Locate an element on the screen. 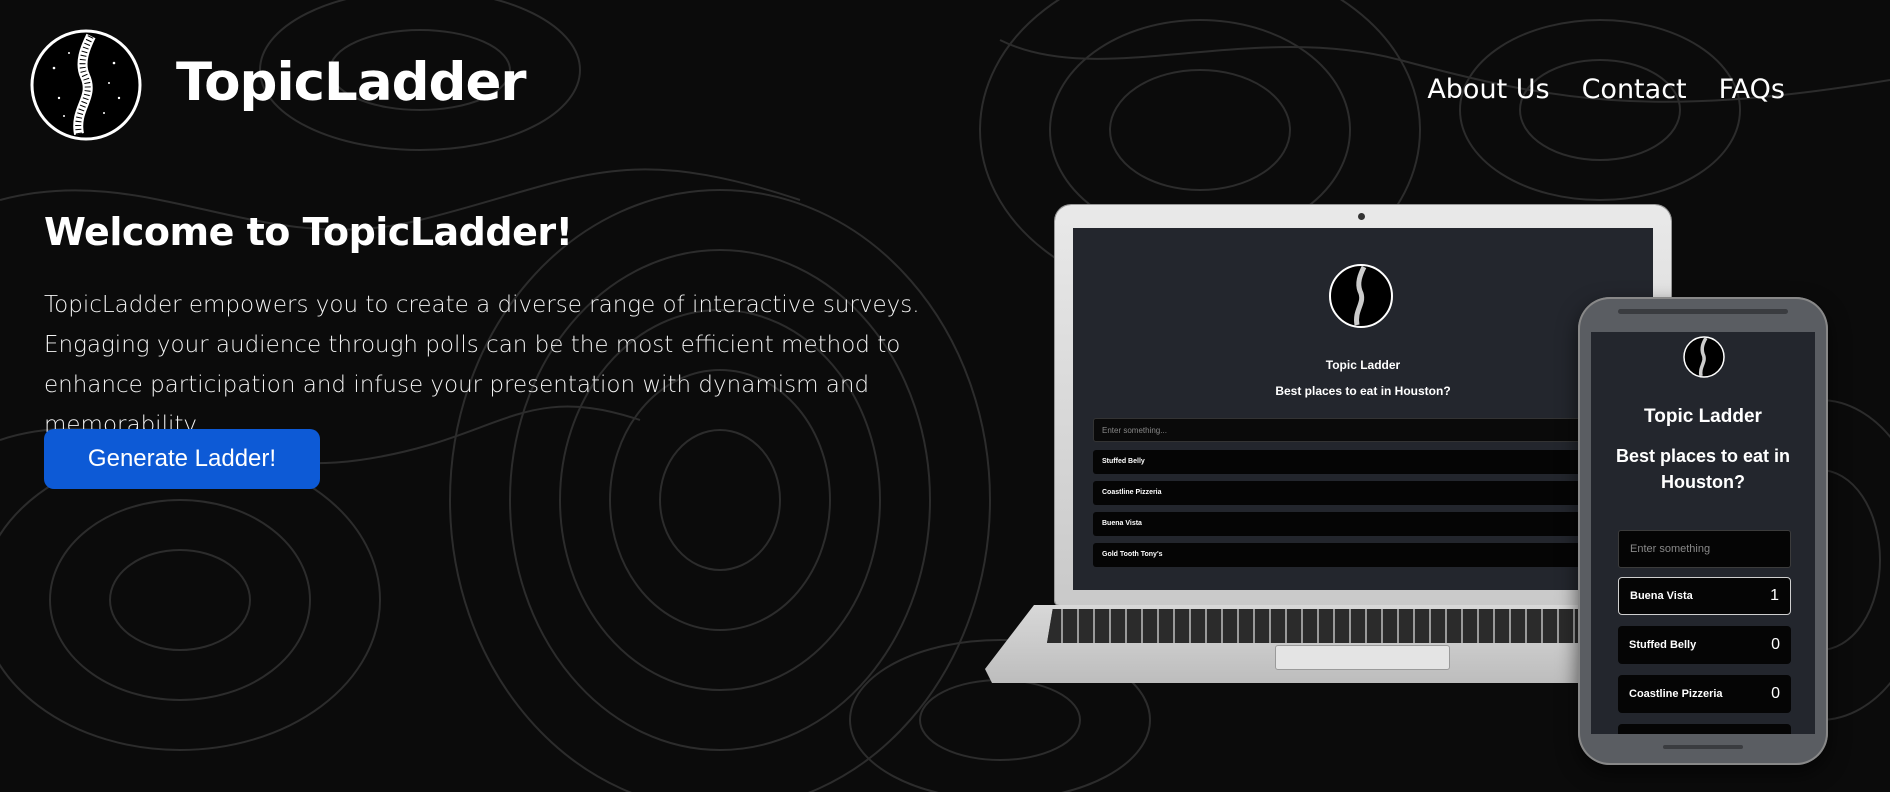 Image resolution: width=1890 pixels, height=792 pixels. laptop-app-title: Topic Ladder is located at coordinates (1363, 365).